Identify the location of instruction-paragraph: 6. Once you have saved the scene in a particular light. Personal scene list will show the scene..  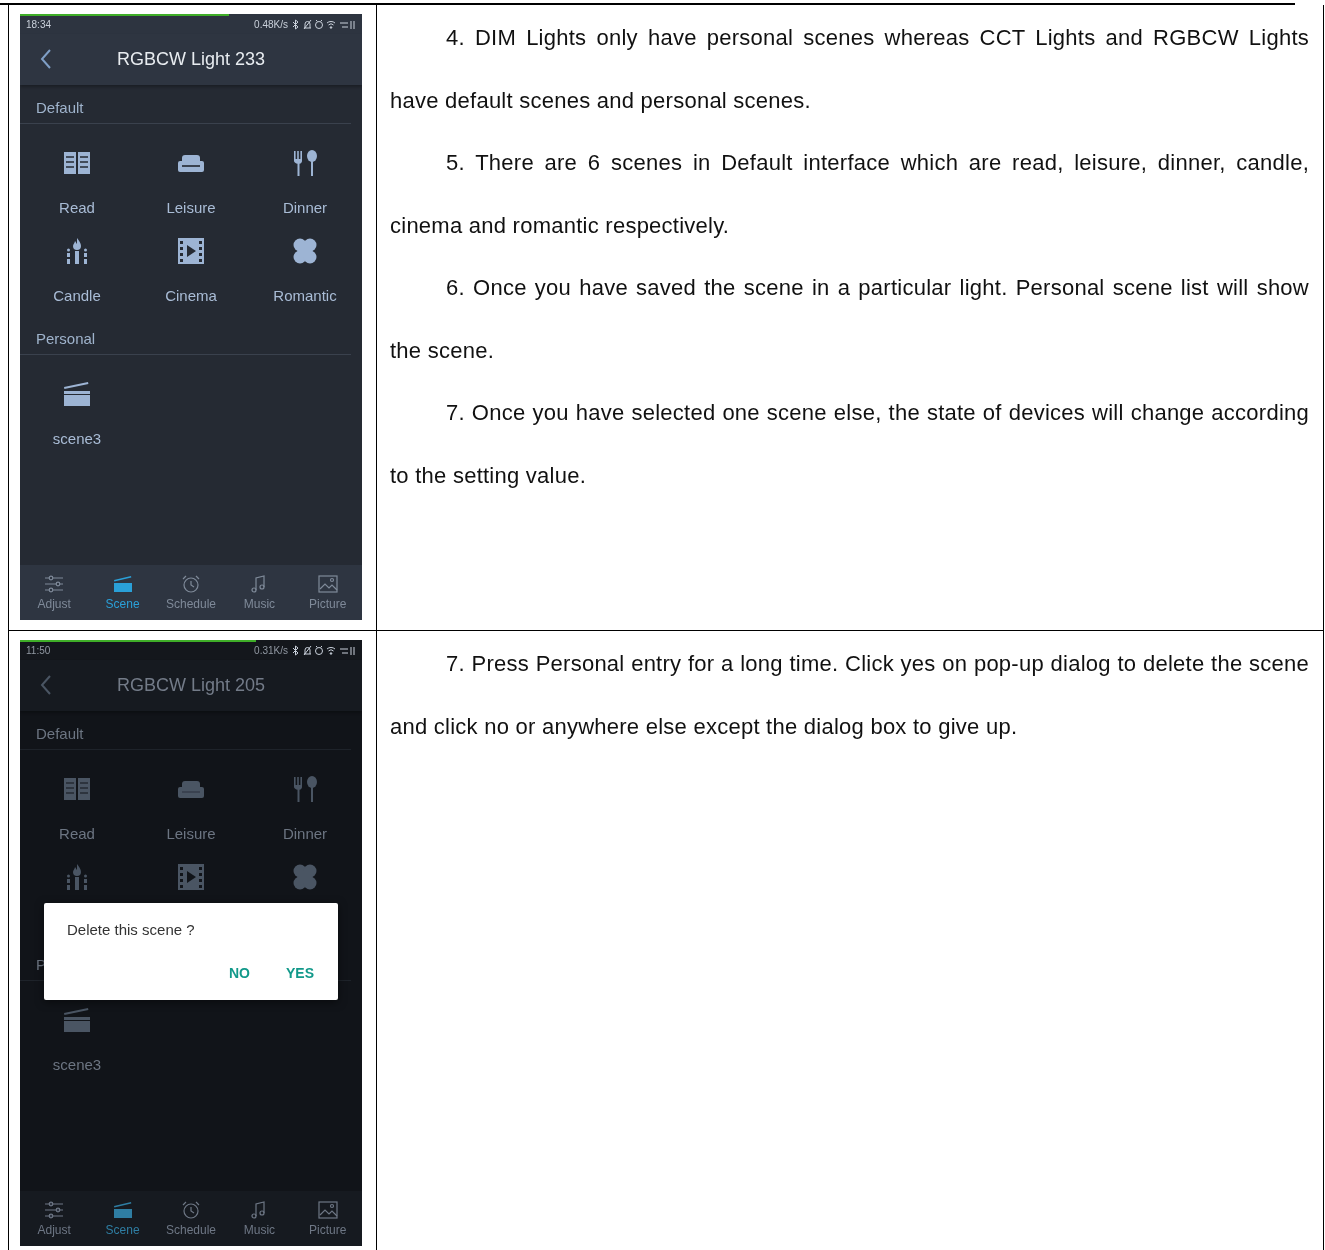
(849, 319).